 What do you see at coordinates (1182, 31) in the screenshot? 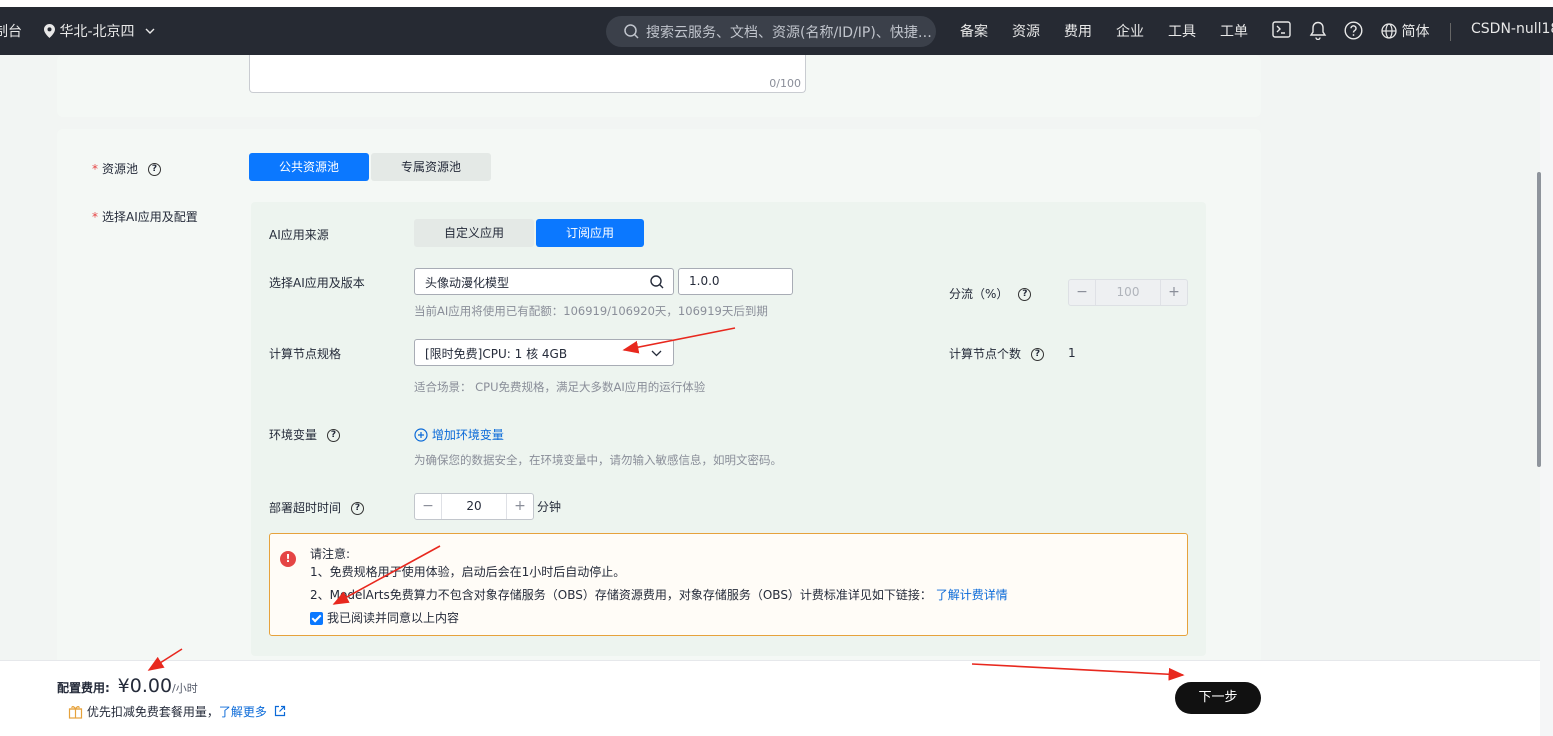
I see `nav-tools: 工具` at bounding box center [1182, 31].